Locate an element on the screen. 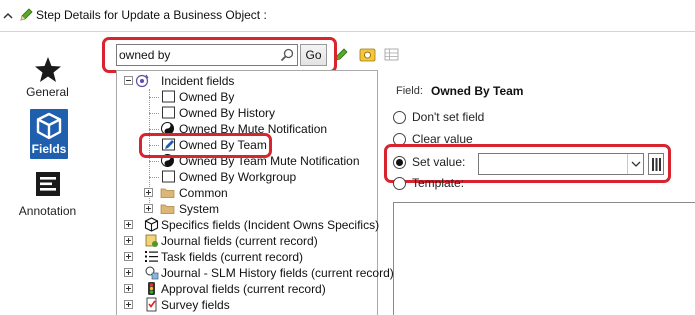  traffic-light-icon is located at coordinates (151, 288).